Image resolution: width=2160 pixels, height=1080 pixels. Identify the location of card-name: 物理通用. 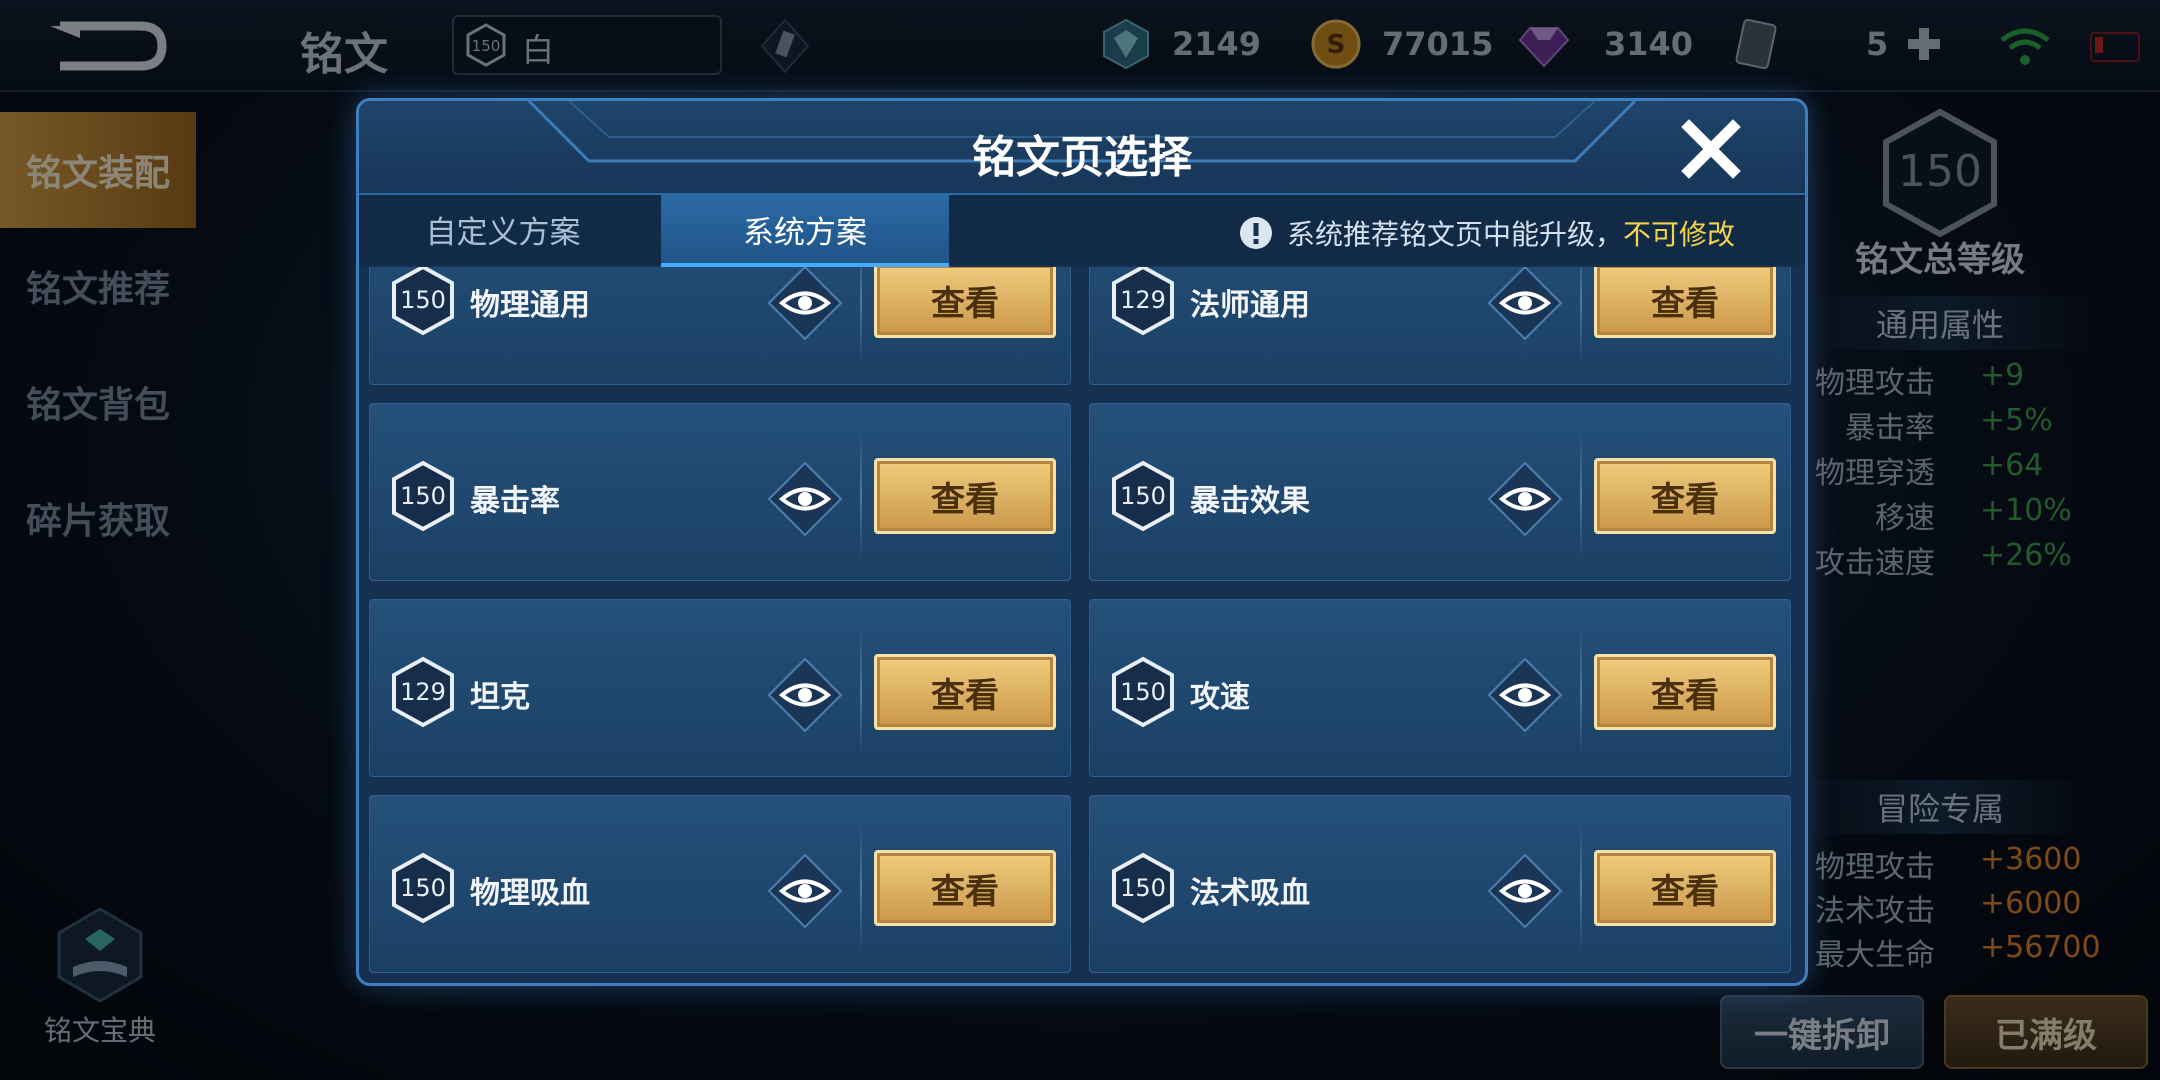
(530, 305).